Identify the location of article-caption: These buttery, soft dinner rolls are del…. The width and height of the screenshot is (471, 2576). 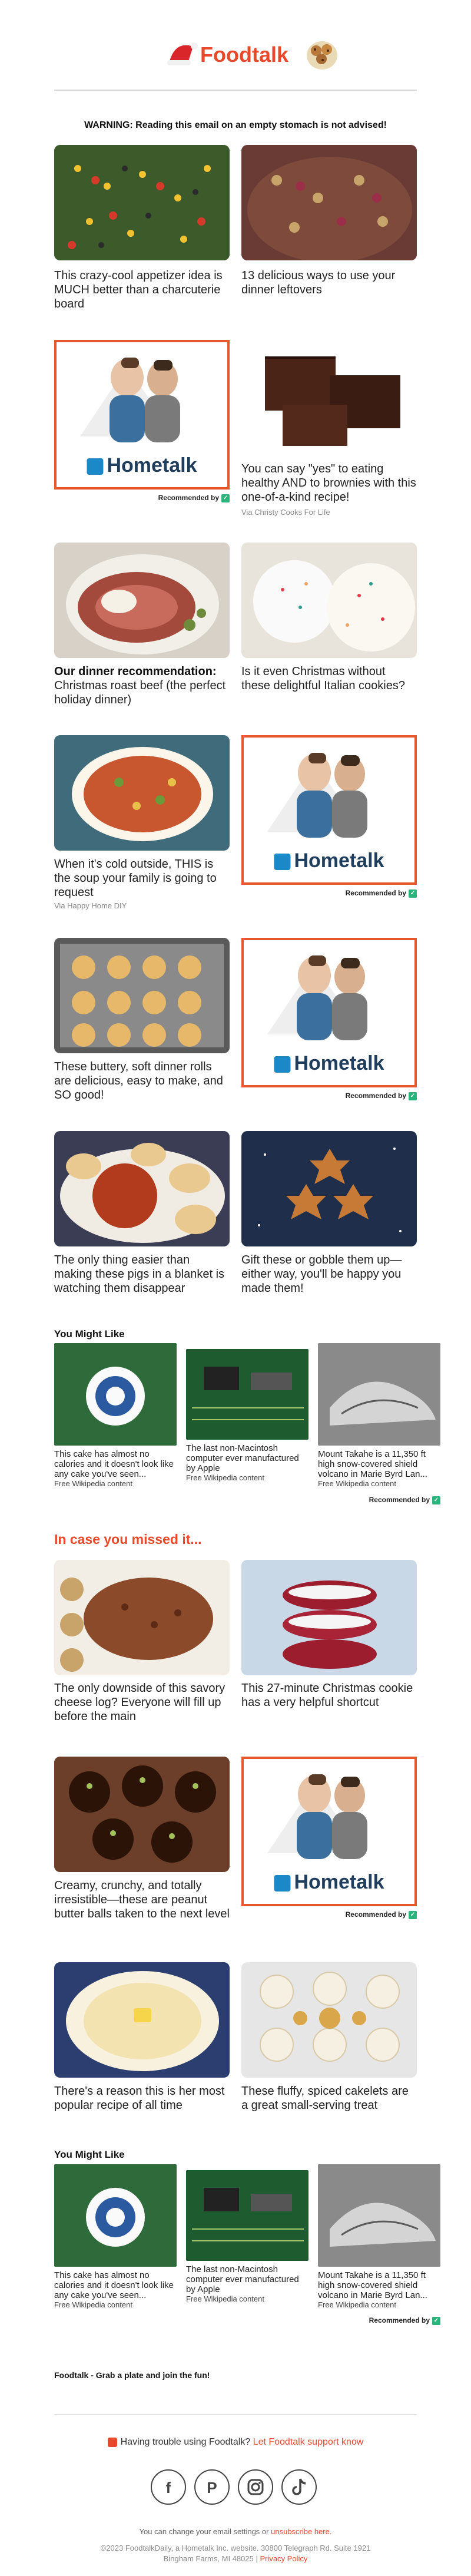
(142, 1081).